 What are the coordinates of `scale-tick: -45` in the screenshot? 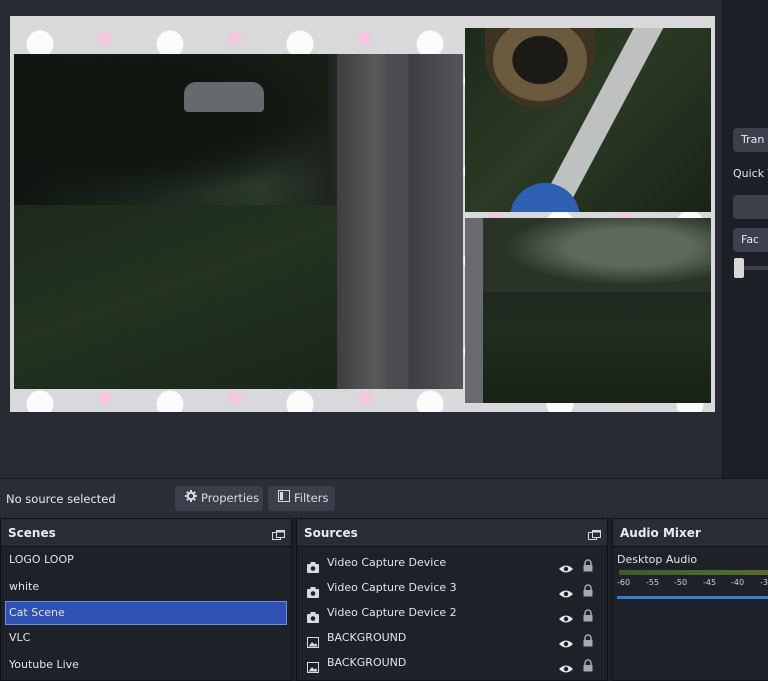 It's located at (710, 582).